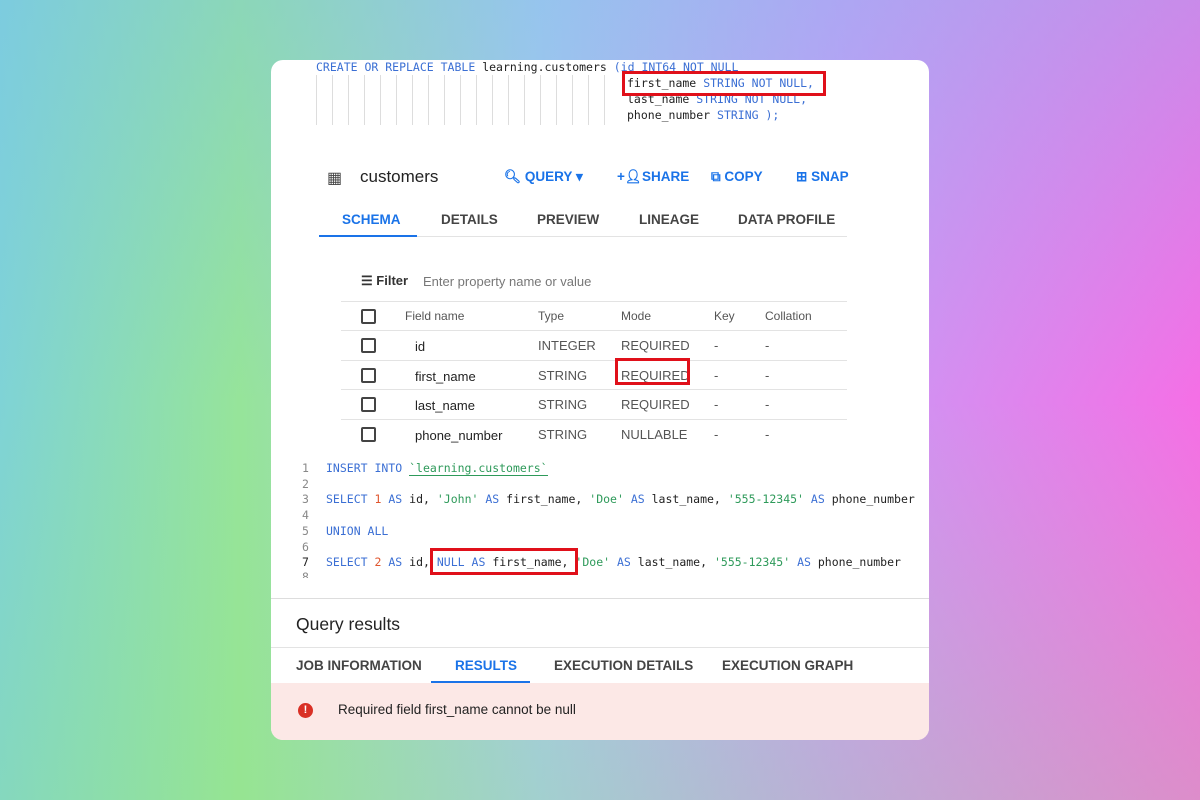 The width and height of the screenshot is (1200, 800). Describe the element at coordinates (716, 176) in the screenshot. I see `copy-icon: ⧉` at that location.